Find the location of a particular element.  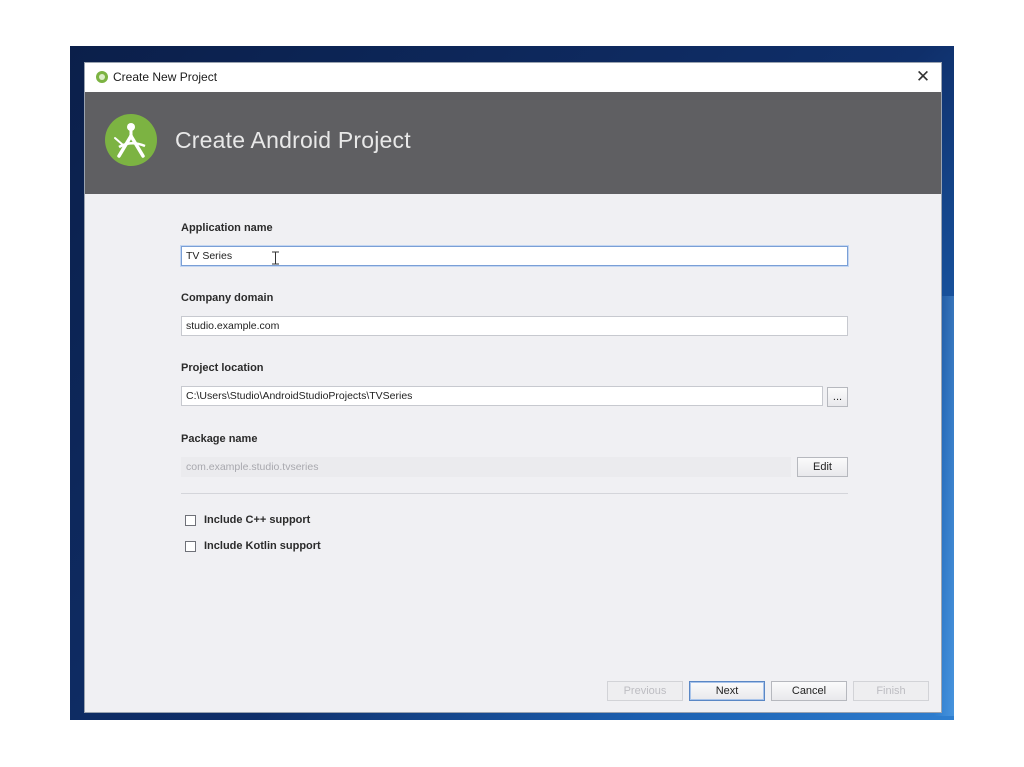

cpp-support-checkbox is located at coordinates (190, 520).